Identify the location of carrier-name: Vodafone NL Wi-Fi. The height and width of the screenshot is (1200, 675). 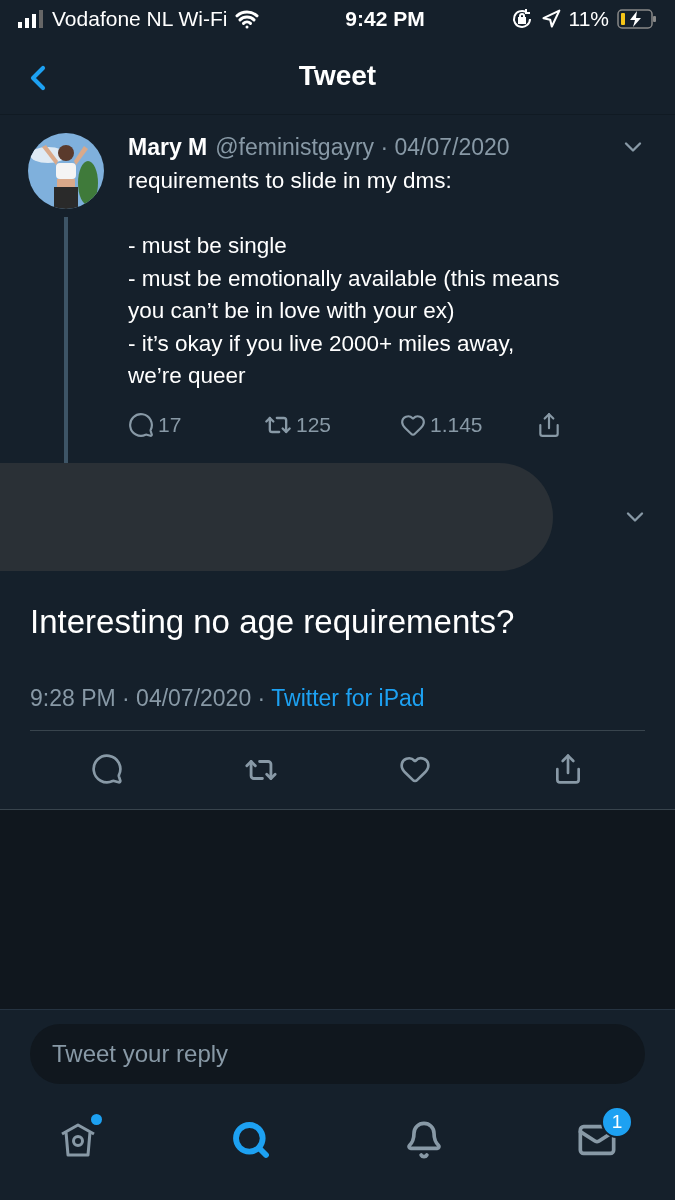
(140, 19).